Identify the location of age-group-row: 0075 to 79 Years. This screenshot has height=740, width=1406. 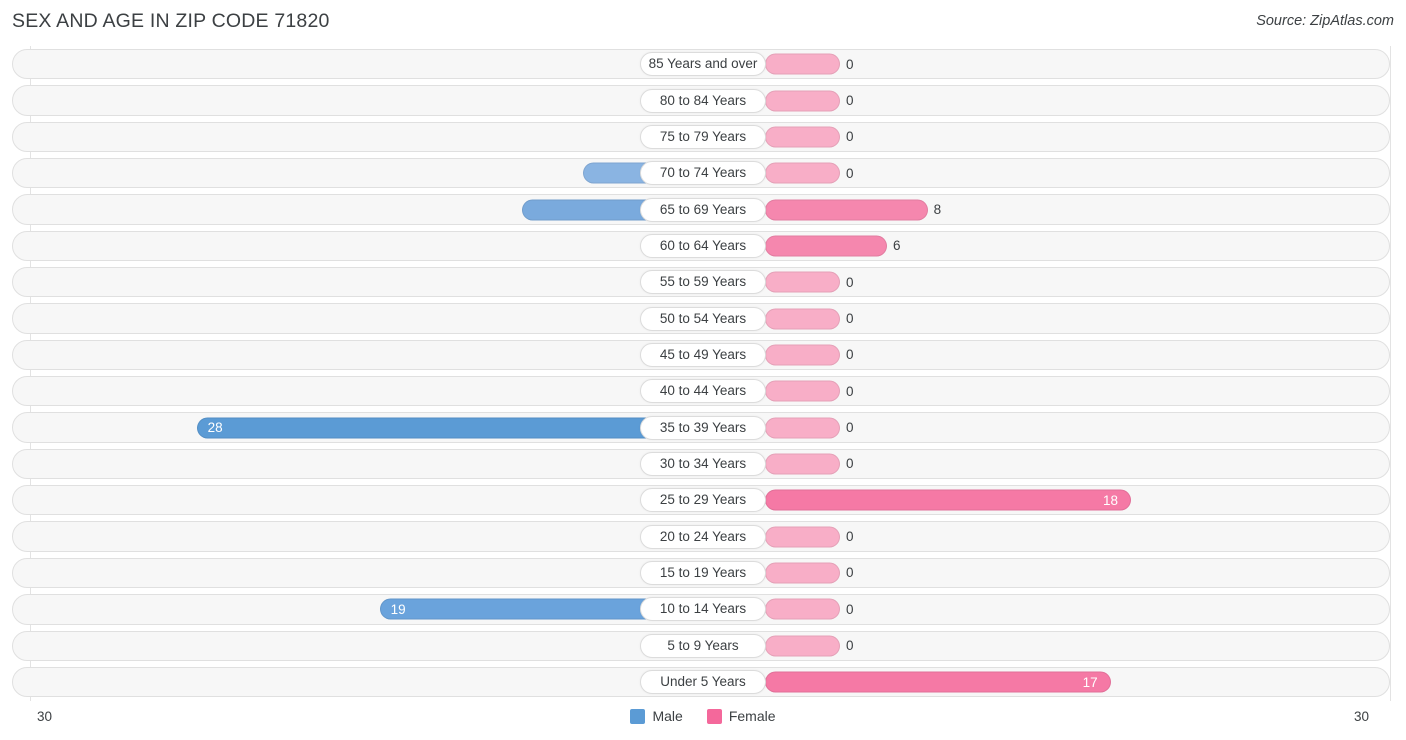
(703, 137).